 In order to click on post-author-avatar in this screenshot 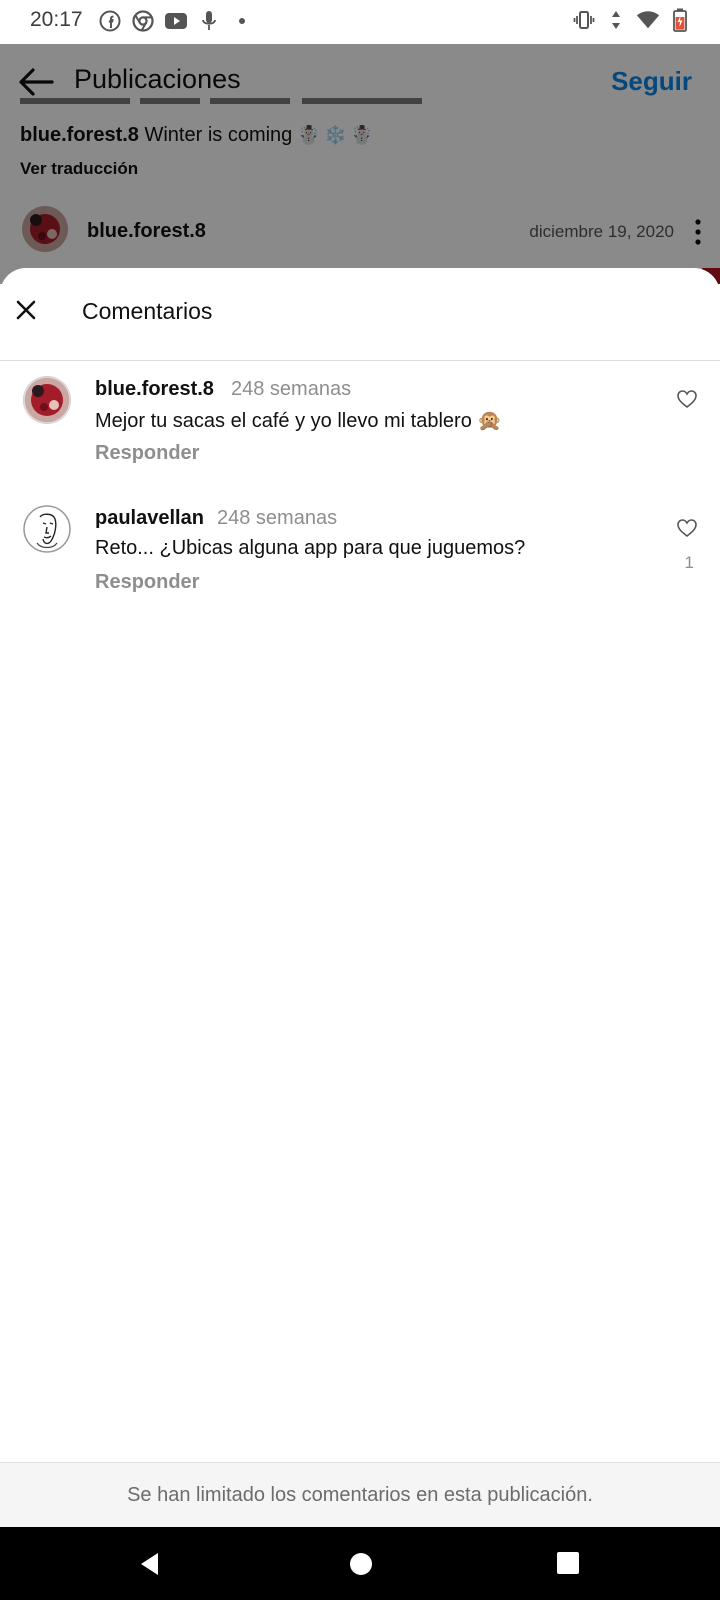, I will do `click(45, 229)`.